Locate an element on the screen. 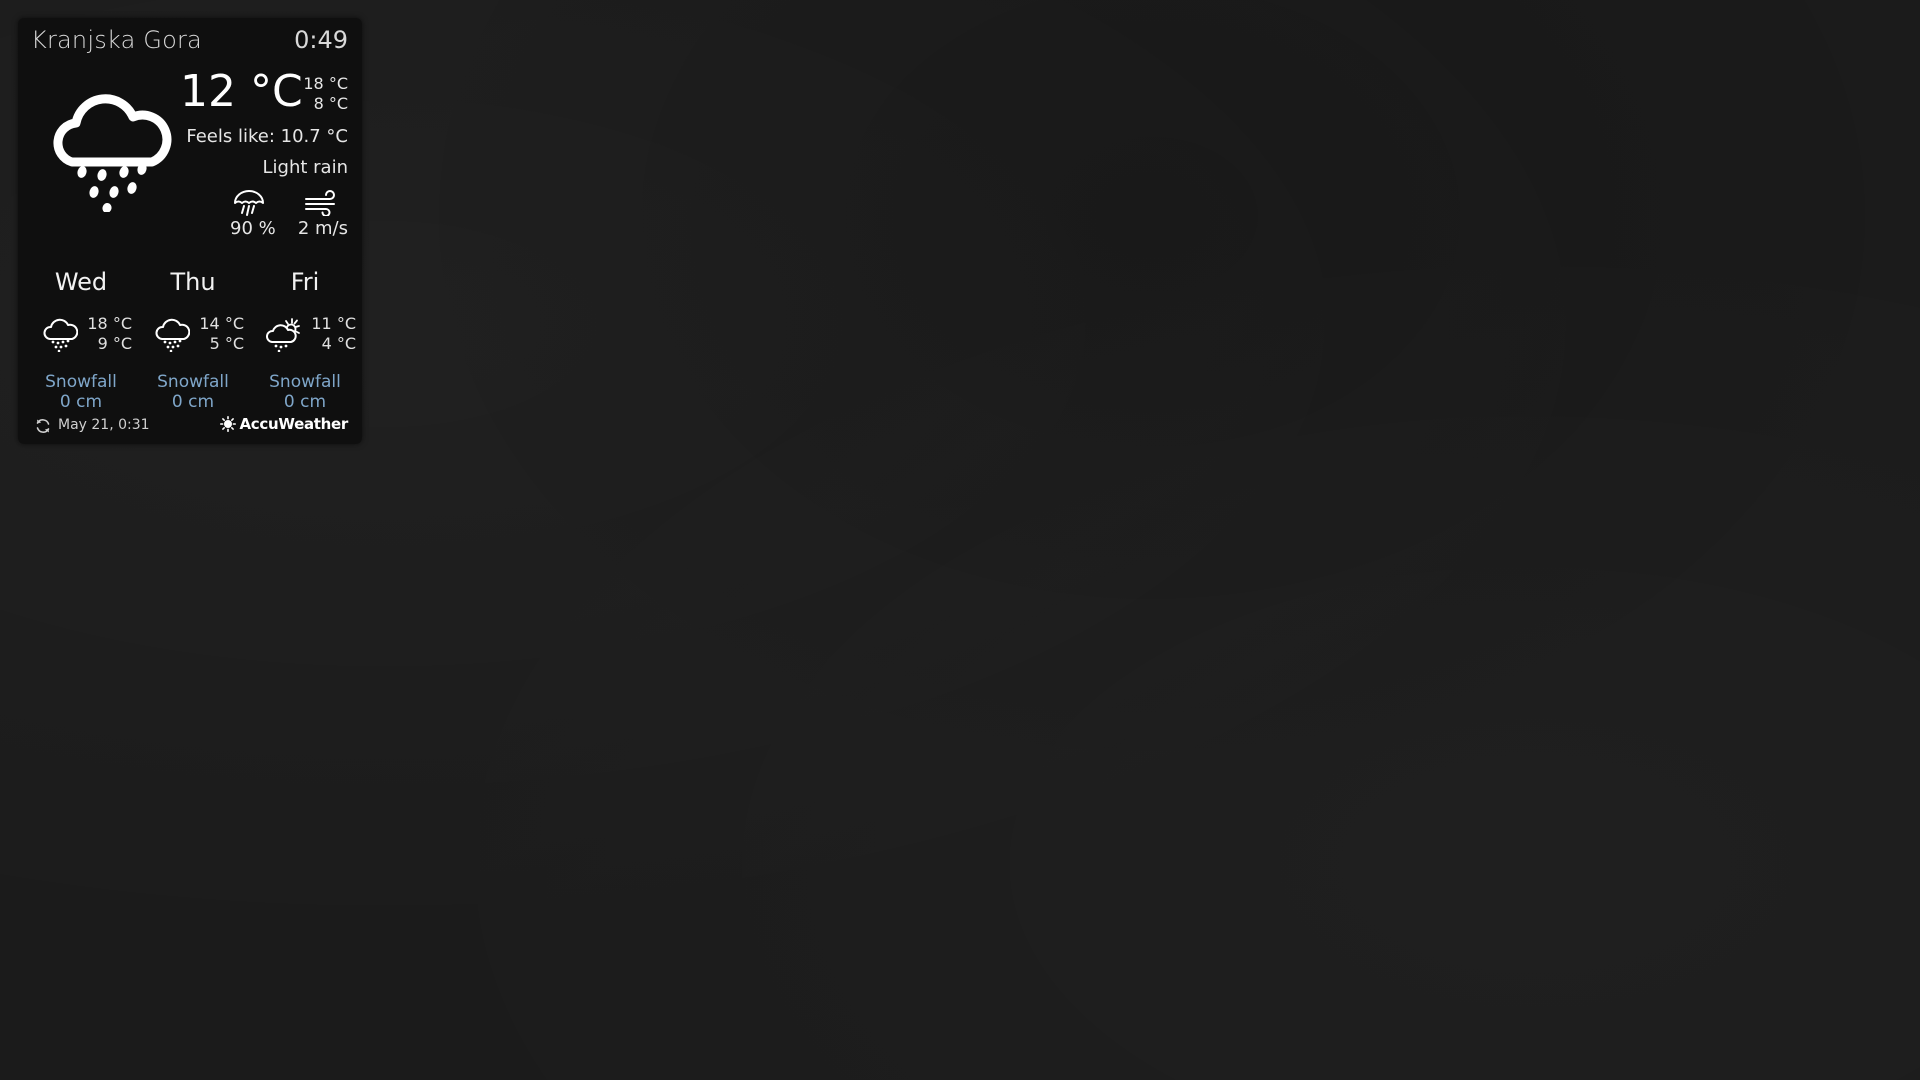  condition-text: Light rain is located at coordinates (305, 167).